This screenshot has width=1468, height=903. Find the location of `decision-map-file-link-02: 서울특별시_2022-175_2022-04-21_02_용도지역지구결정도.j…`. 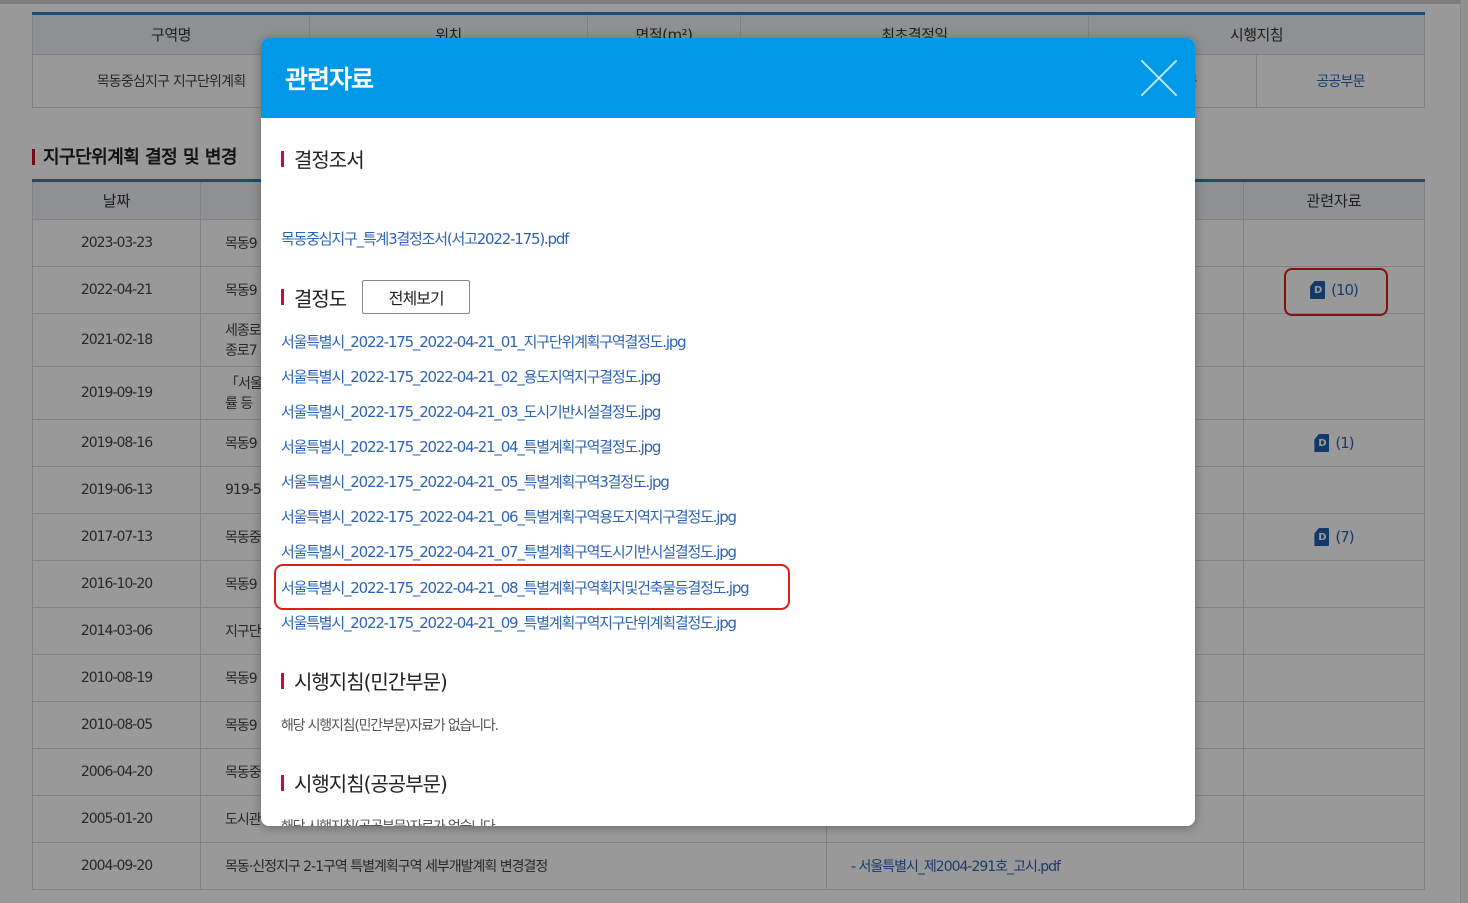

decision-map-file-link-02: 서울특별시_2022-175_2022-04-21_02_용도지역지구결정도.j… is located at coordinates (471, 376).